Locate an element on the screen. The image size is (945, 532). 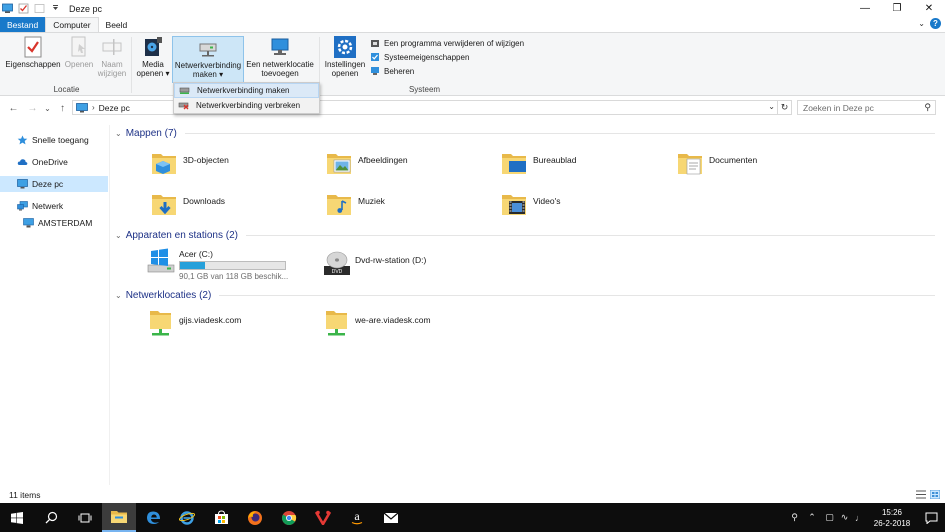
tab-bestand: Bestand is located at coordinates (23, 24).